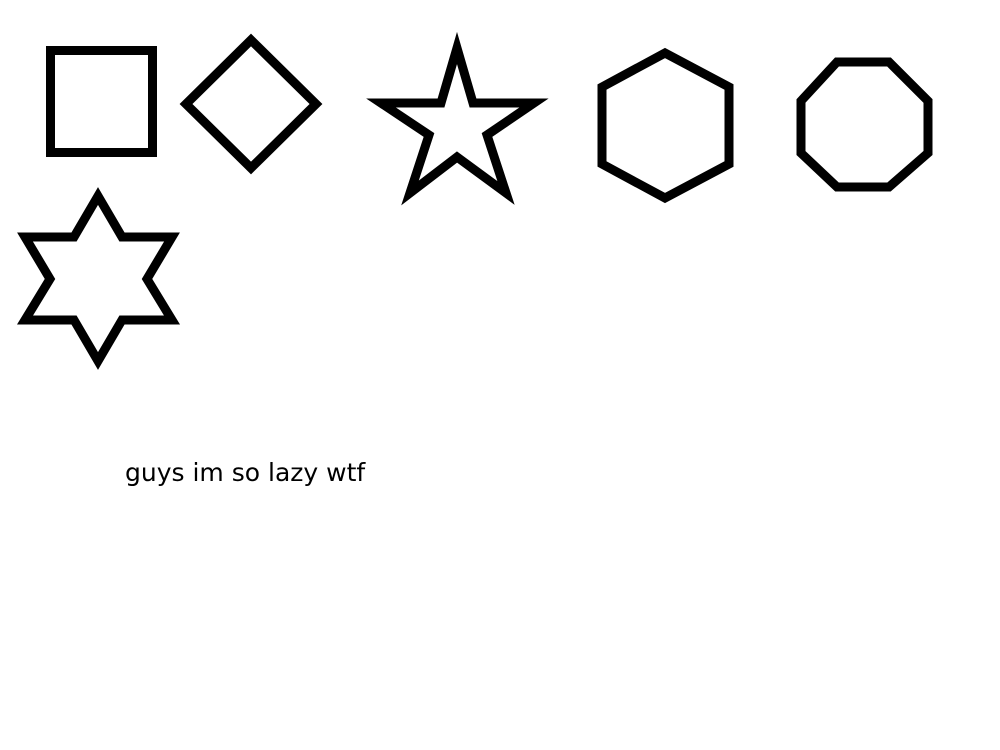 This screenshot has width=1000, height=750. Describe the element at coordinates (457, 118) in the screenshot. I see `star-icon` at that location.